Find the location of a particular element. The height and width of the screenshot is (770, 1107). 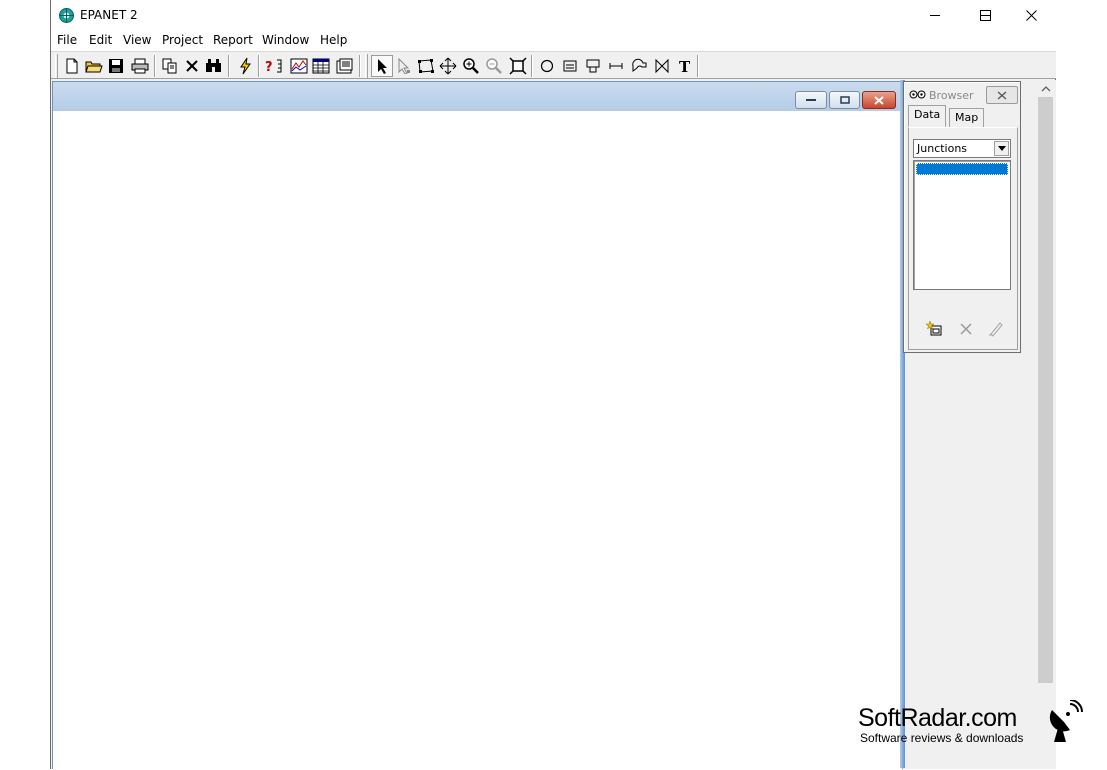

delete-button is located at coordinates (192, 66).